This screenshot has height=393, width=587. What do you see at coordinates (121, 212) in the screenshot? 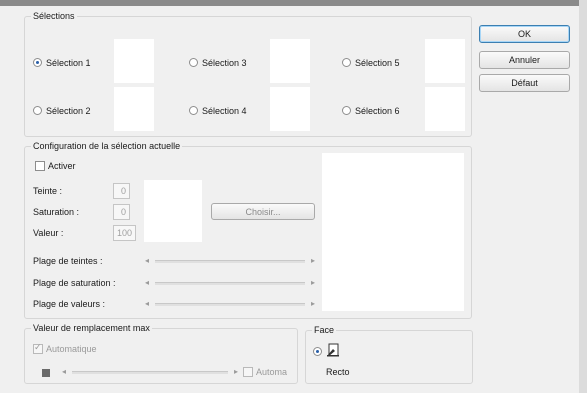
I see `saturation-input: 0` at bounding box center [121, 212].